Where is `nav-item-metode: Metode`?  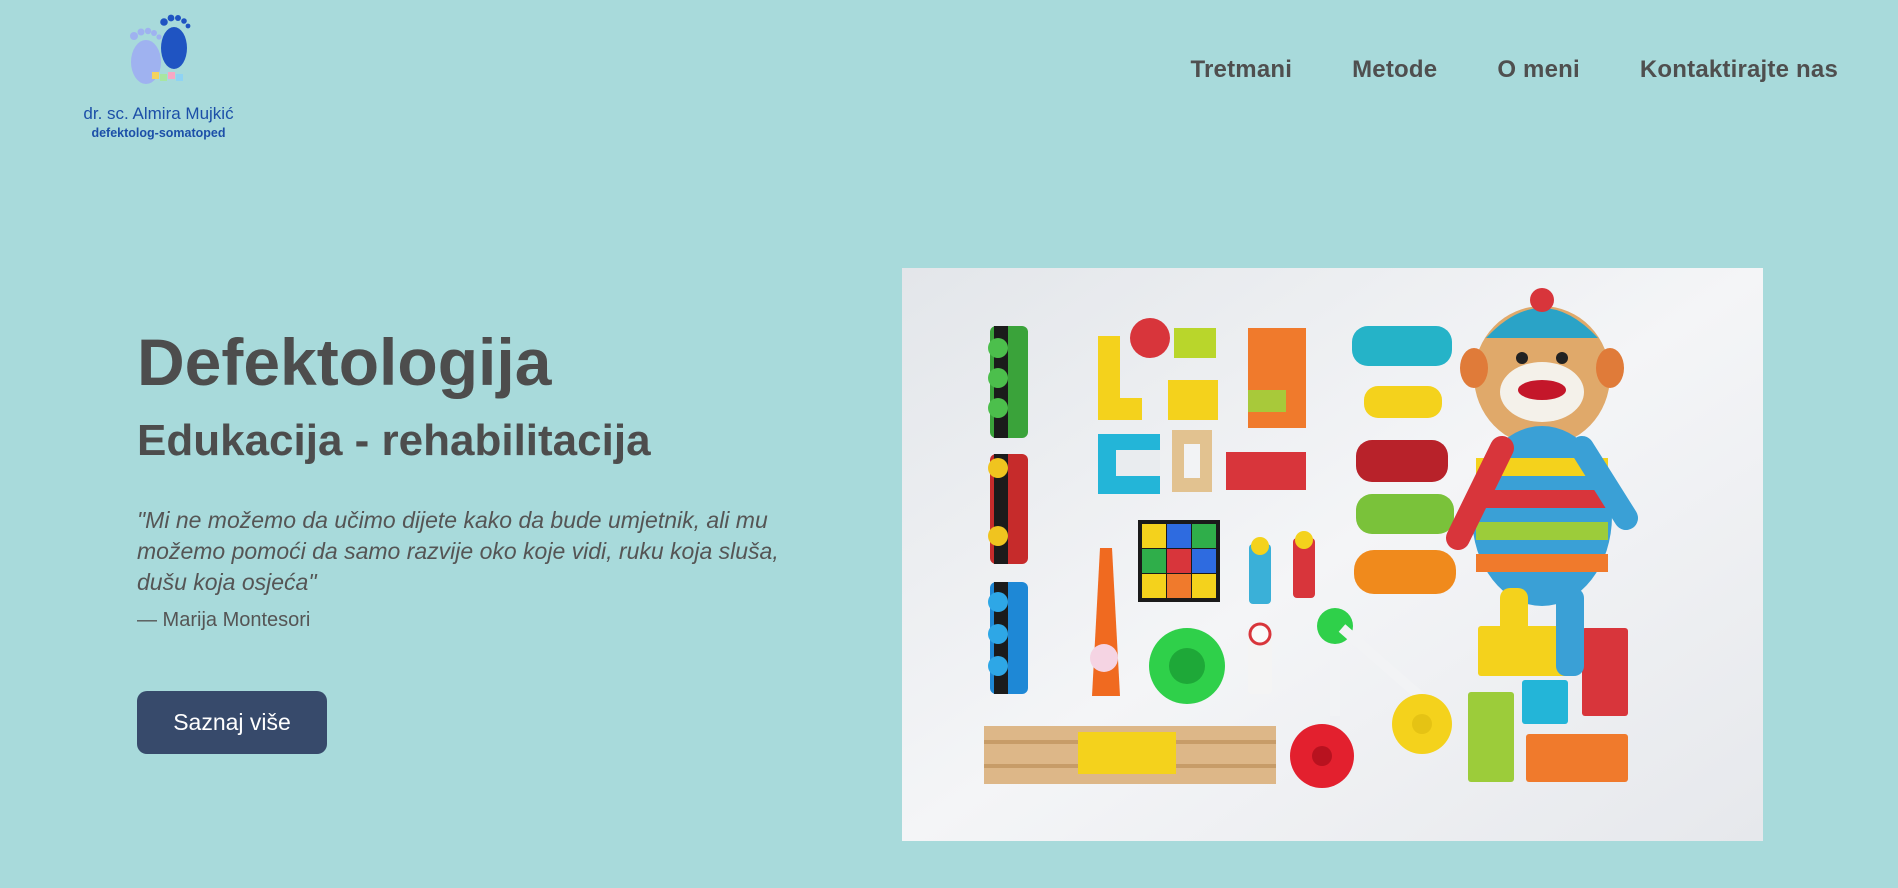 nav-item-metode: Metode is located at coordinates (1394, 70).